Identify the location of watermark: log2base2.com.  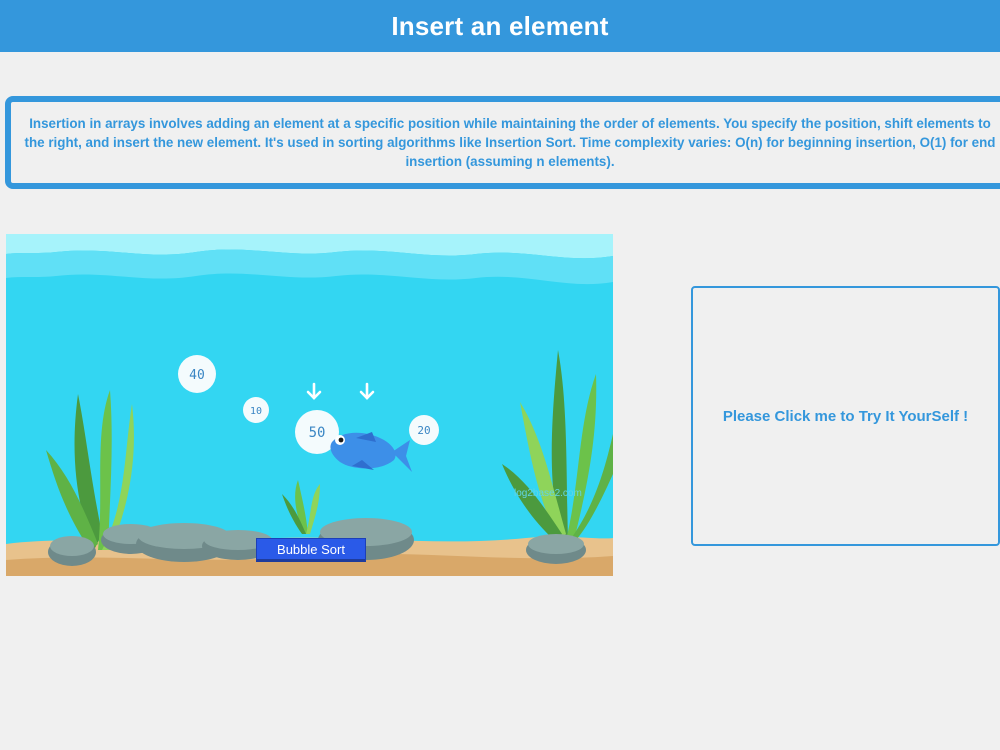
(548, 493).